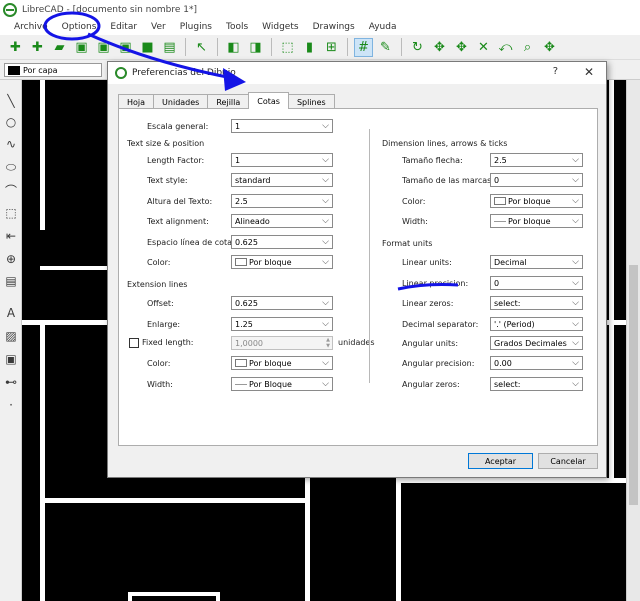 This screenshot has width=640, height=601. Describe the element at coordinates (15, 47) in the screenshot. I see `new-file-icon: ✚` at that location.